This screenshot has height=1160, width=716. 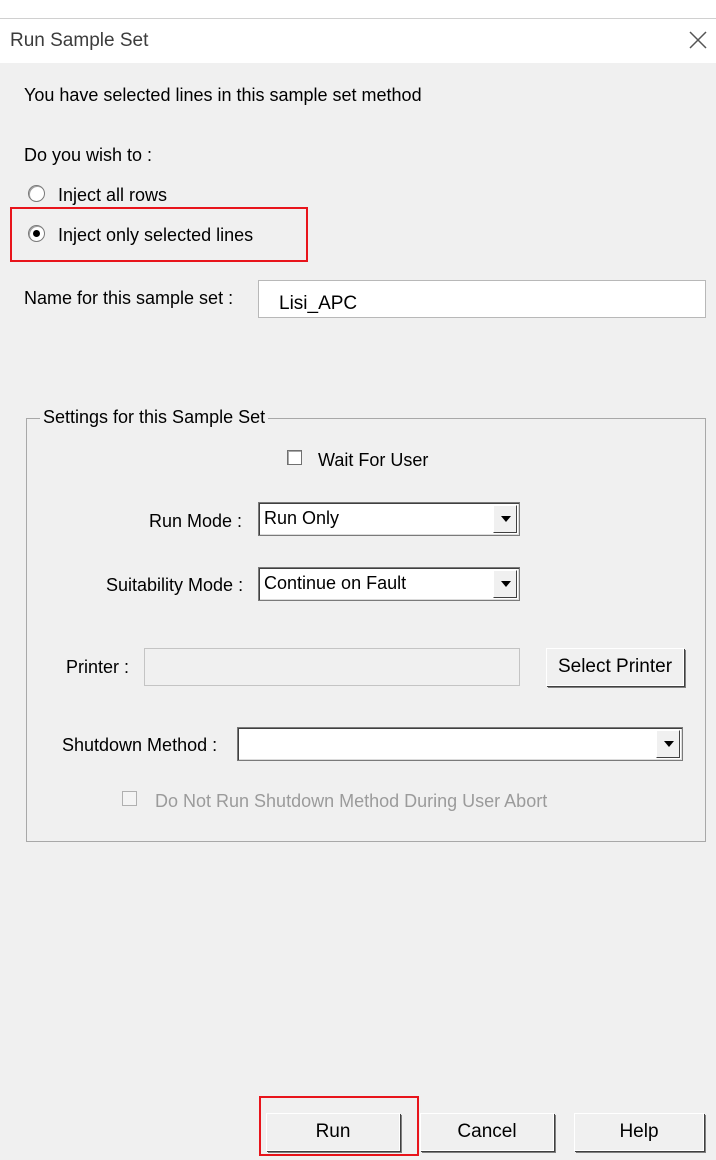 What do you see at coordinates (698, 40) in the screenshot?
I see `close-icon` at bounding box center [698, 40].